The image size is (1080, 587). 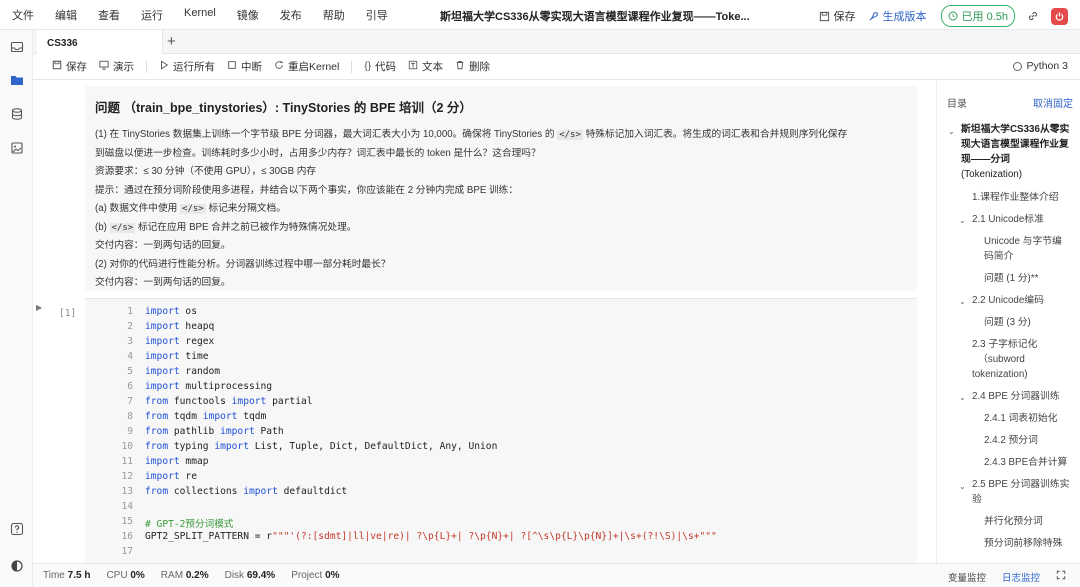 I want to click on line-number: 17, so click(x=127, y=551).